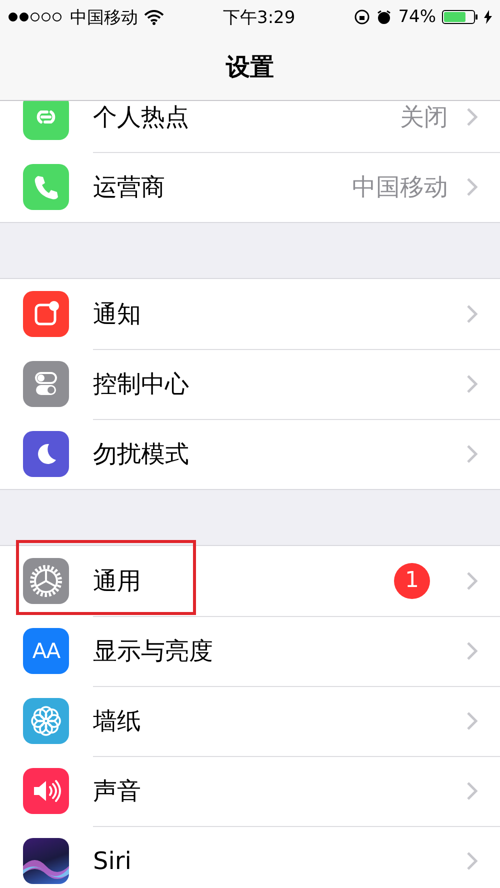 The width and height of the screenshot is (500, 888). Describe the element at coordinates (46, 314) in the screenshot. I see `notifications-icon` at that location.